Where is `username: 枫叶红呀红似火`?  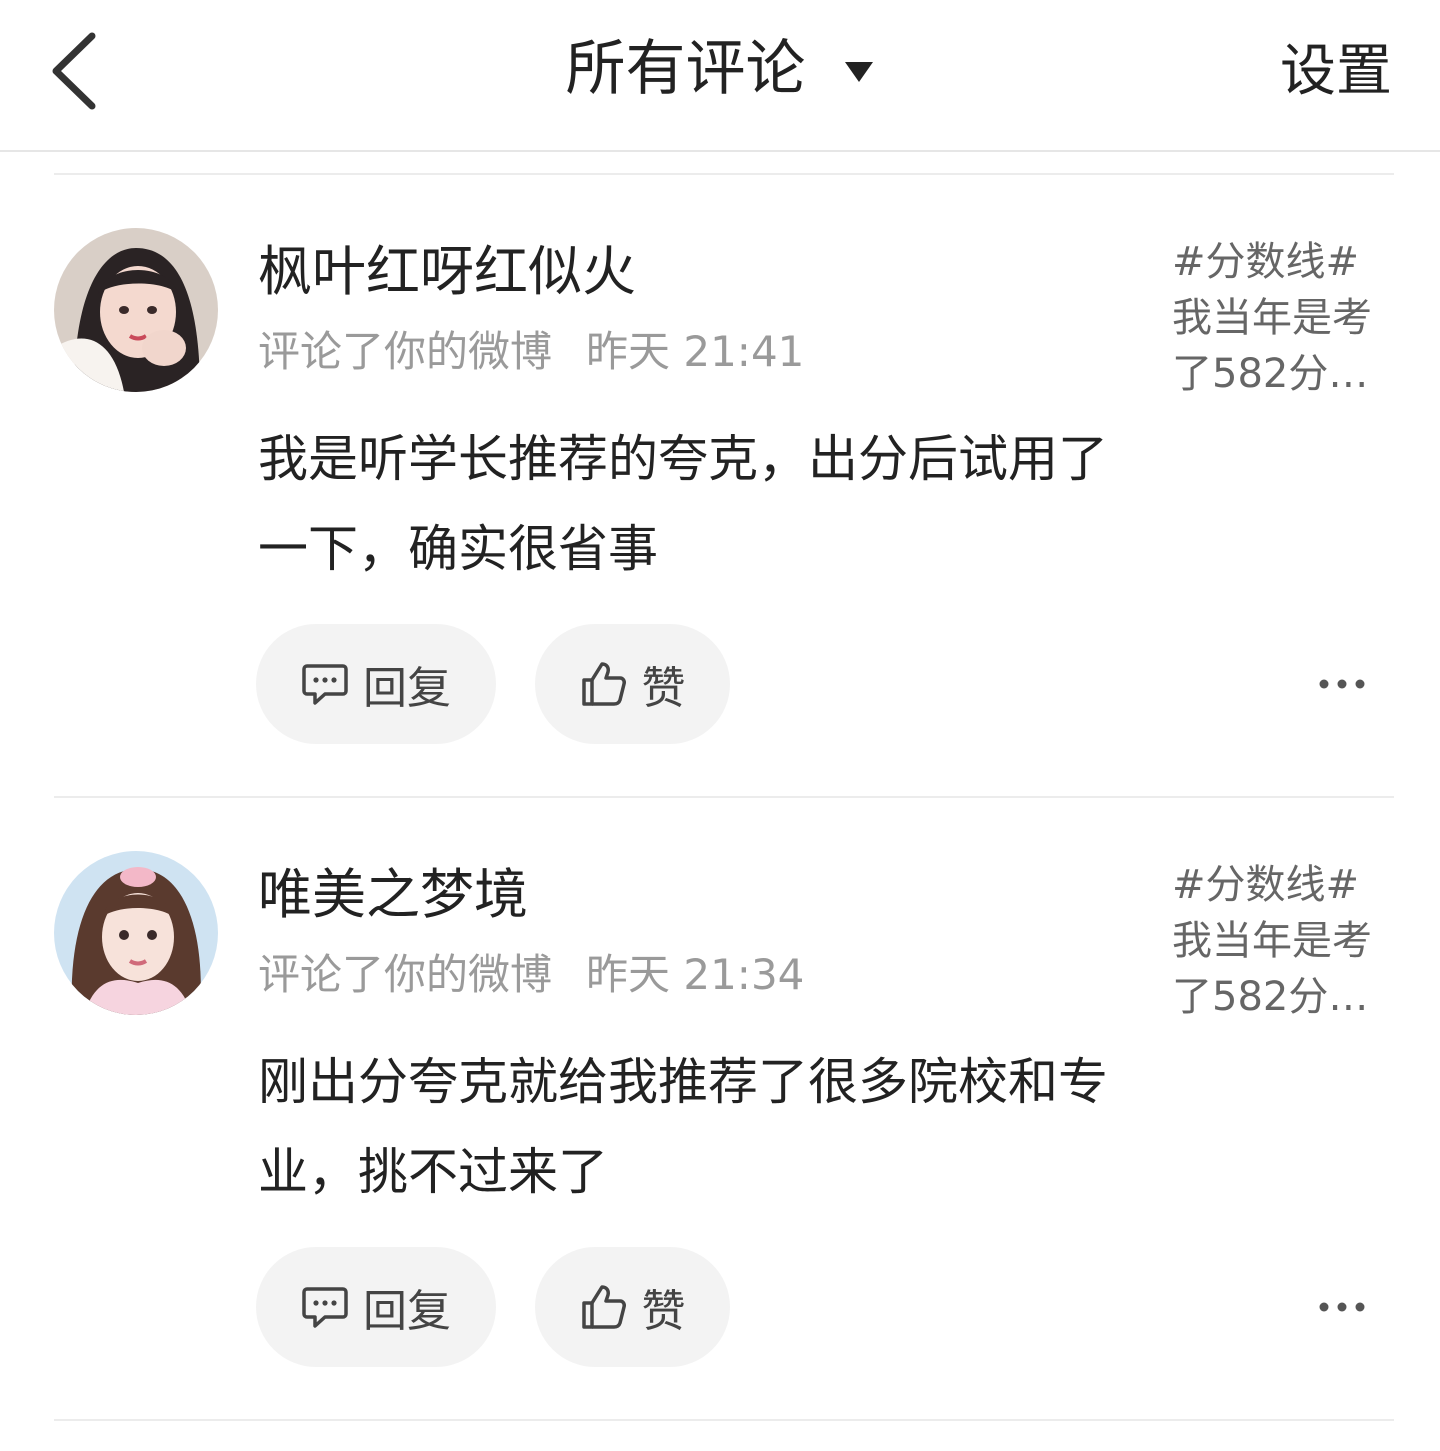 username: 枫叶红呀红似火 is located at coordinates (447, 272).